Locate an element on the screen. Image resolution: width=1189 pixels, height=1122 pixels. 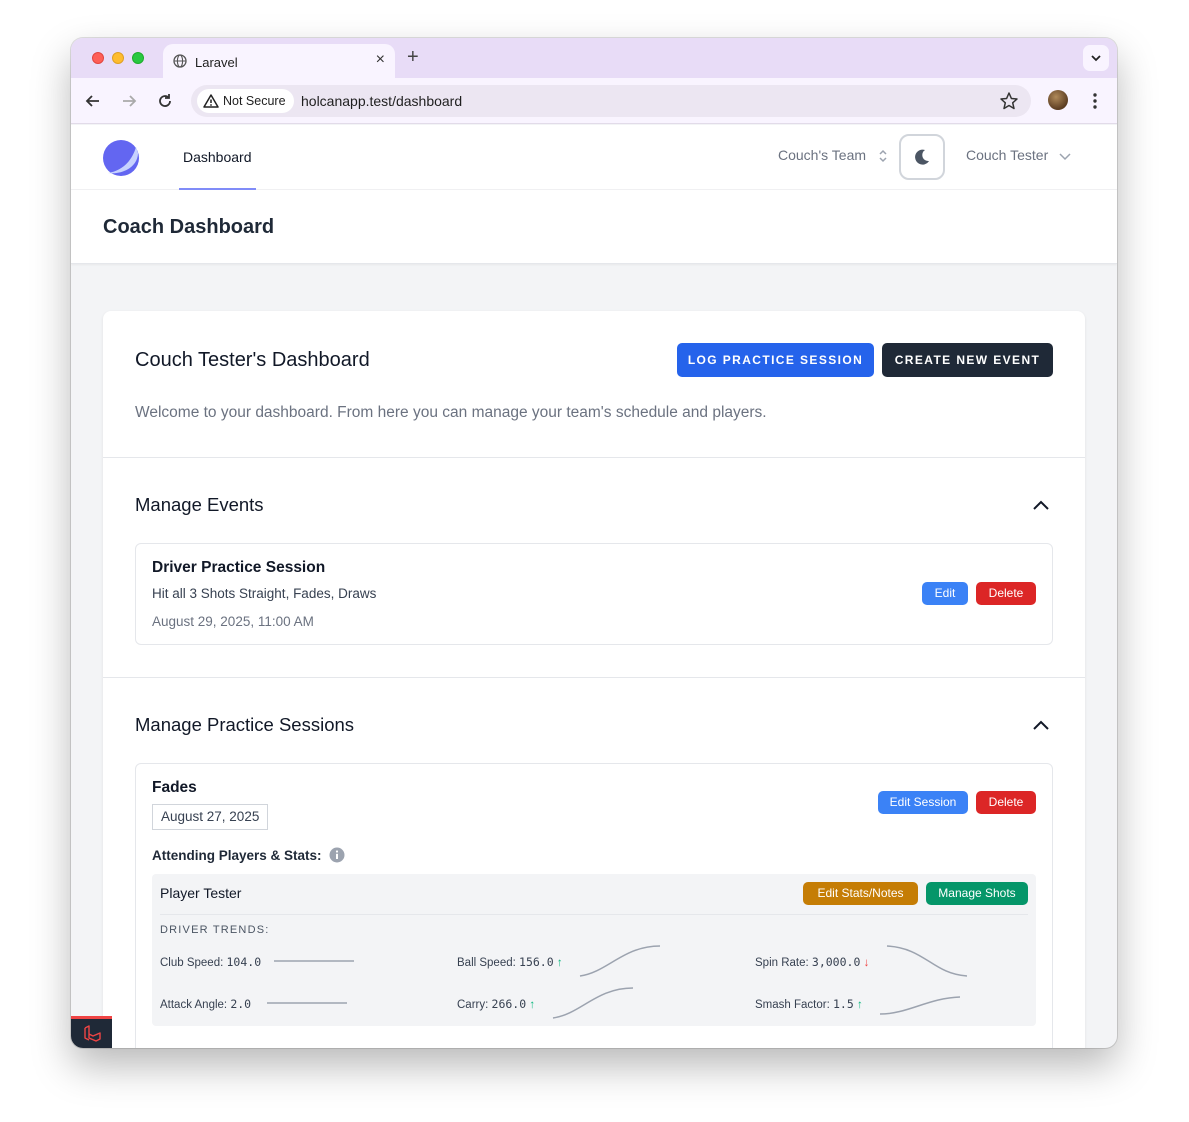
stat-value: 156.0 is located at coordinates (536, 962).